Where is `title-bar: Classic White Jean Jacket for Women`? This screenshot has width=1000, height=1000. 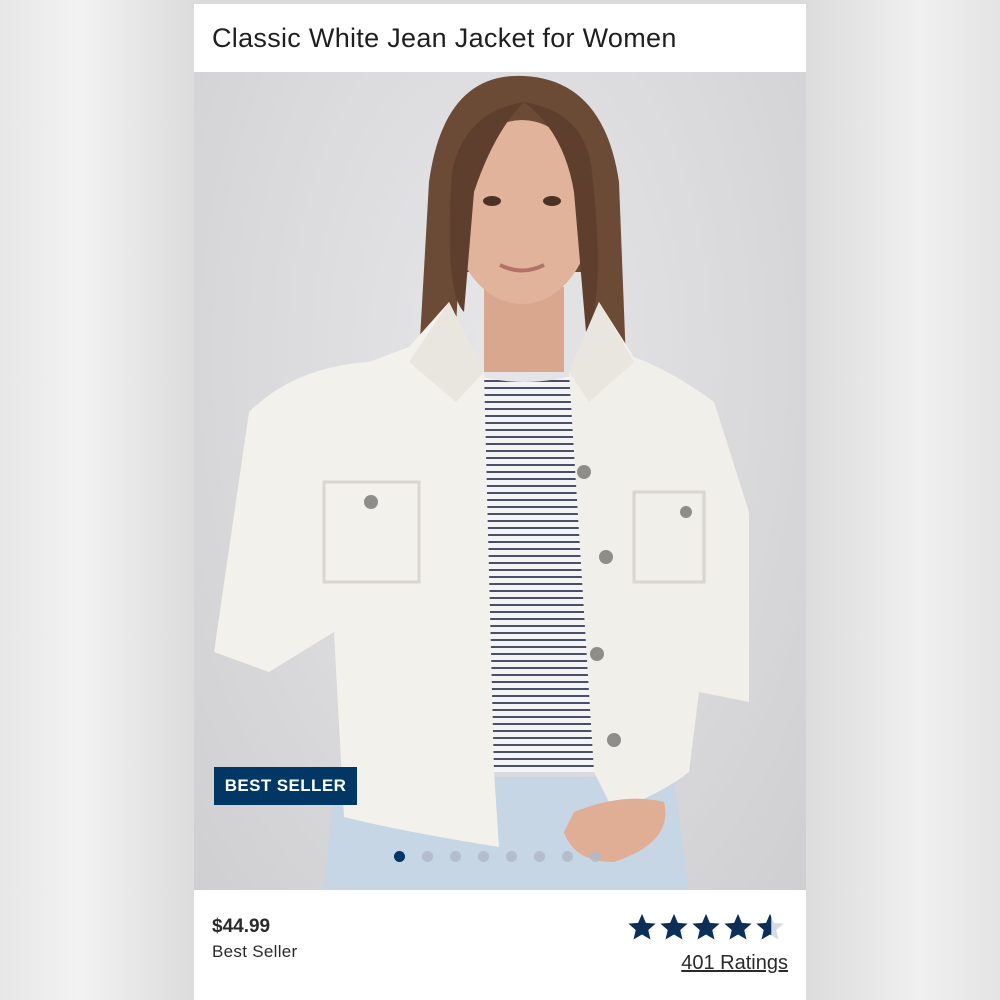
title-bar: Classic White Jean Jacket for Women is located at coordinates (500, 38).